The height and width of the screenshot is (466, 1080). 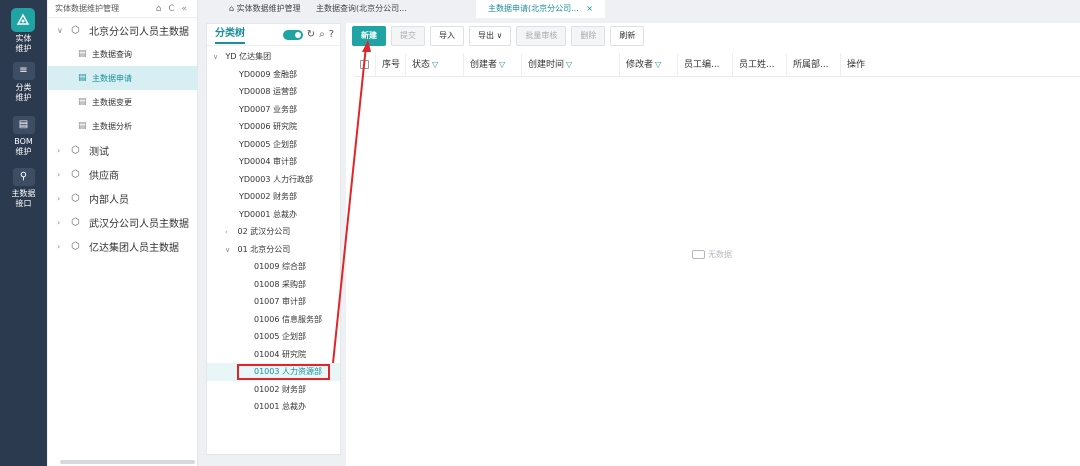 I want to click on tree-node-label: YD0009 金融部, so click(x=268, y=74).